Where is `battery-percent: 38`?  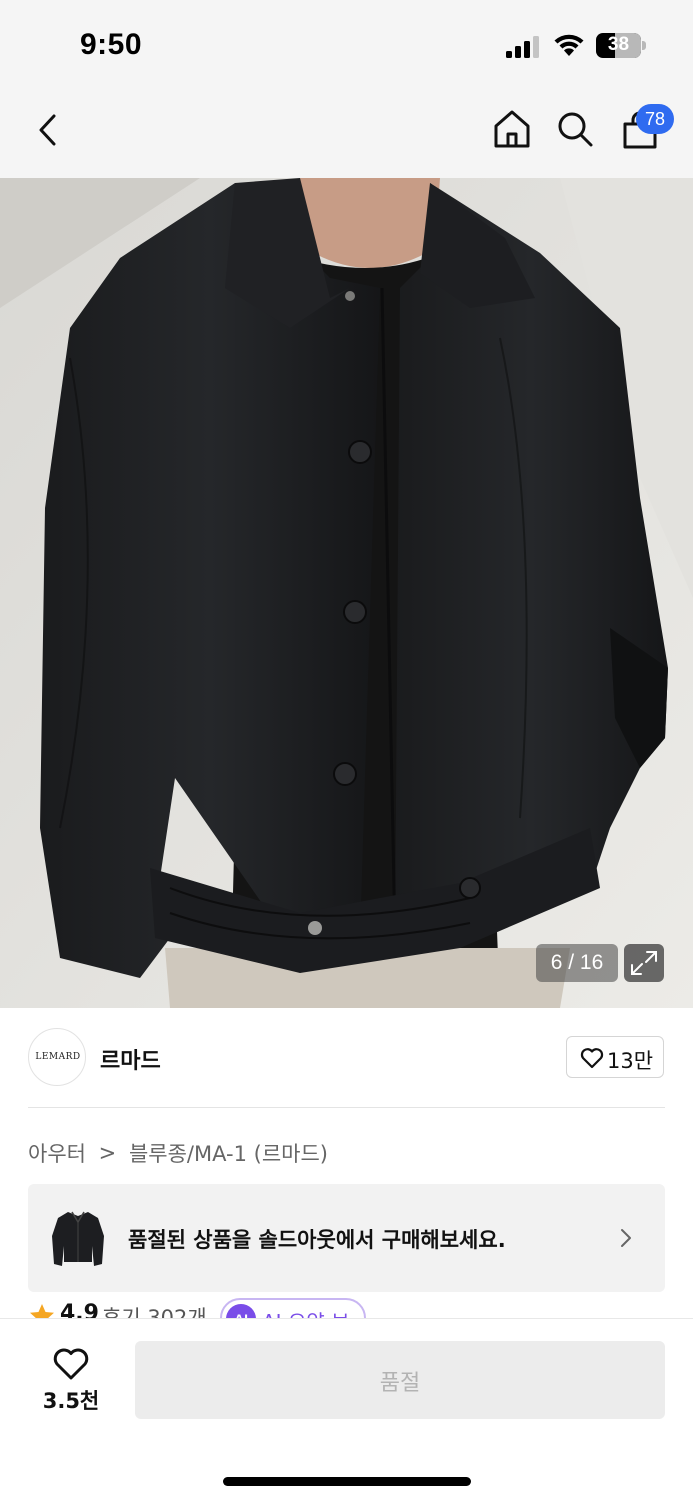
battery-percent: 38 is located at coordinates (618, 44).